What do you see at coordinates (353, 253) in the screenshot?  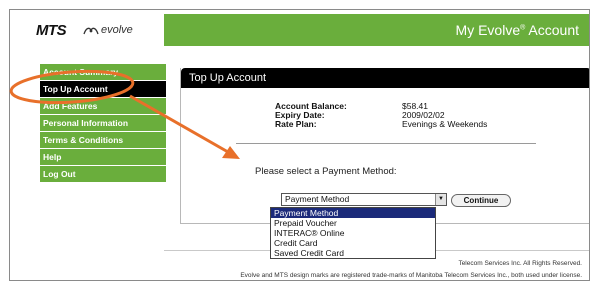 I see `dropdown-option: Saved Credit Card` at bounding box center [353, 253].